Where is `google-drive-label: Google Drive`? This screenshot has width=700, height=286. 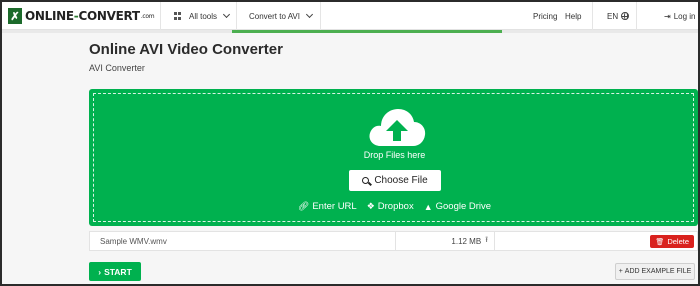 google-drive-label: Google Drive is located at coordinates (463, 206).